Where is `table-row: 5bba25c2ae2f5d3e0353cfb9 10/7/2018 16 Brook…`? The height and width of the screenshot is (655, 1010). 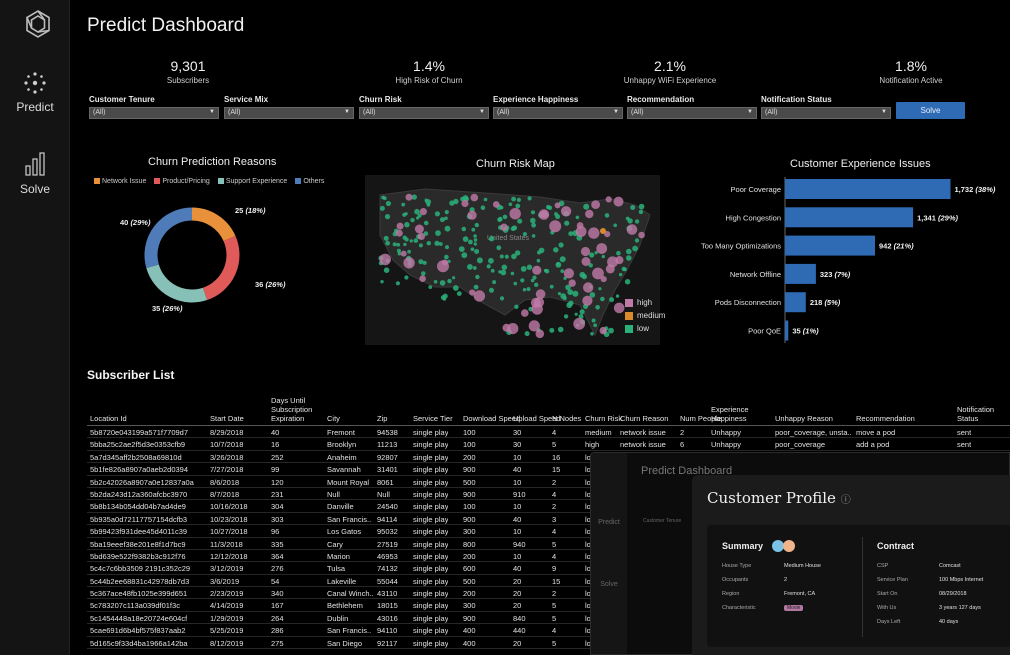
table-row: 5bba25c2ae2f5d3e0353cfb9 10/7/2018 16 Brook… is located at coordinates (548, 444).